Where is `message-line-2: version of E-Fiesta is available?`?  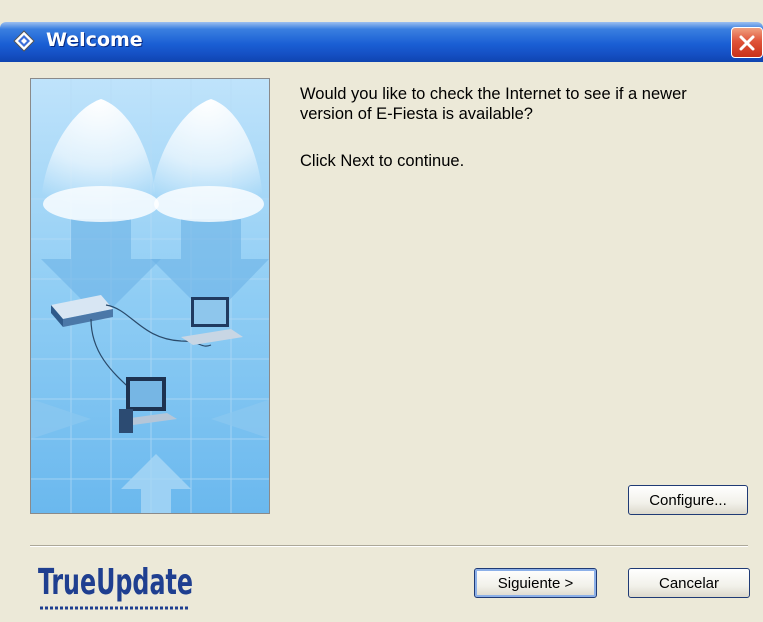 message-line-2: version of E-Fiesta is available? is located at coordinates (416, 114).